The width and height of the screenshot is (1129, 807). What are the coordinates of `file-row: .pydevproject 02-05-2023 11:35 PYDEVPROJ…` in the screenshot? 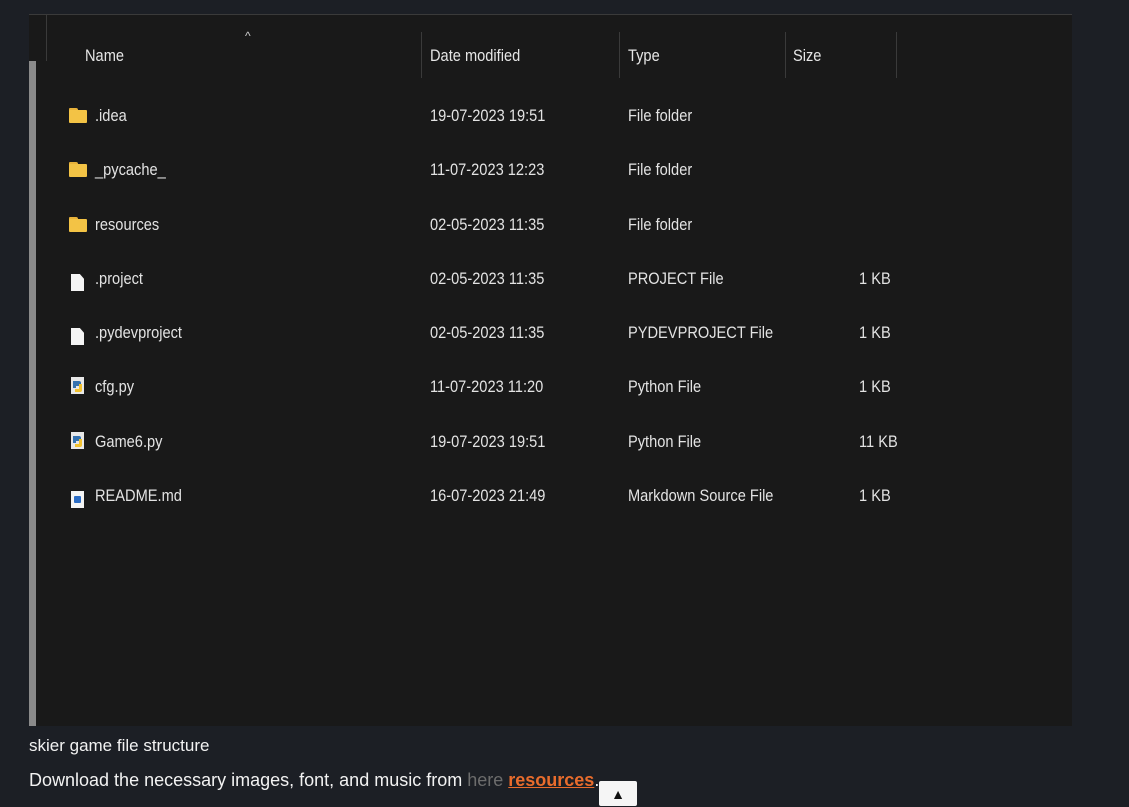 It's located at (569, 338).